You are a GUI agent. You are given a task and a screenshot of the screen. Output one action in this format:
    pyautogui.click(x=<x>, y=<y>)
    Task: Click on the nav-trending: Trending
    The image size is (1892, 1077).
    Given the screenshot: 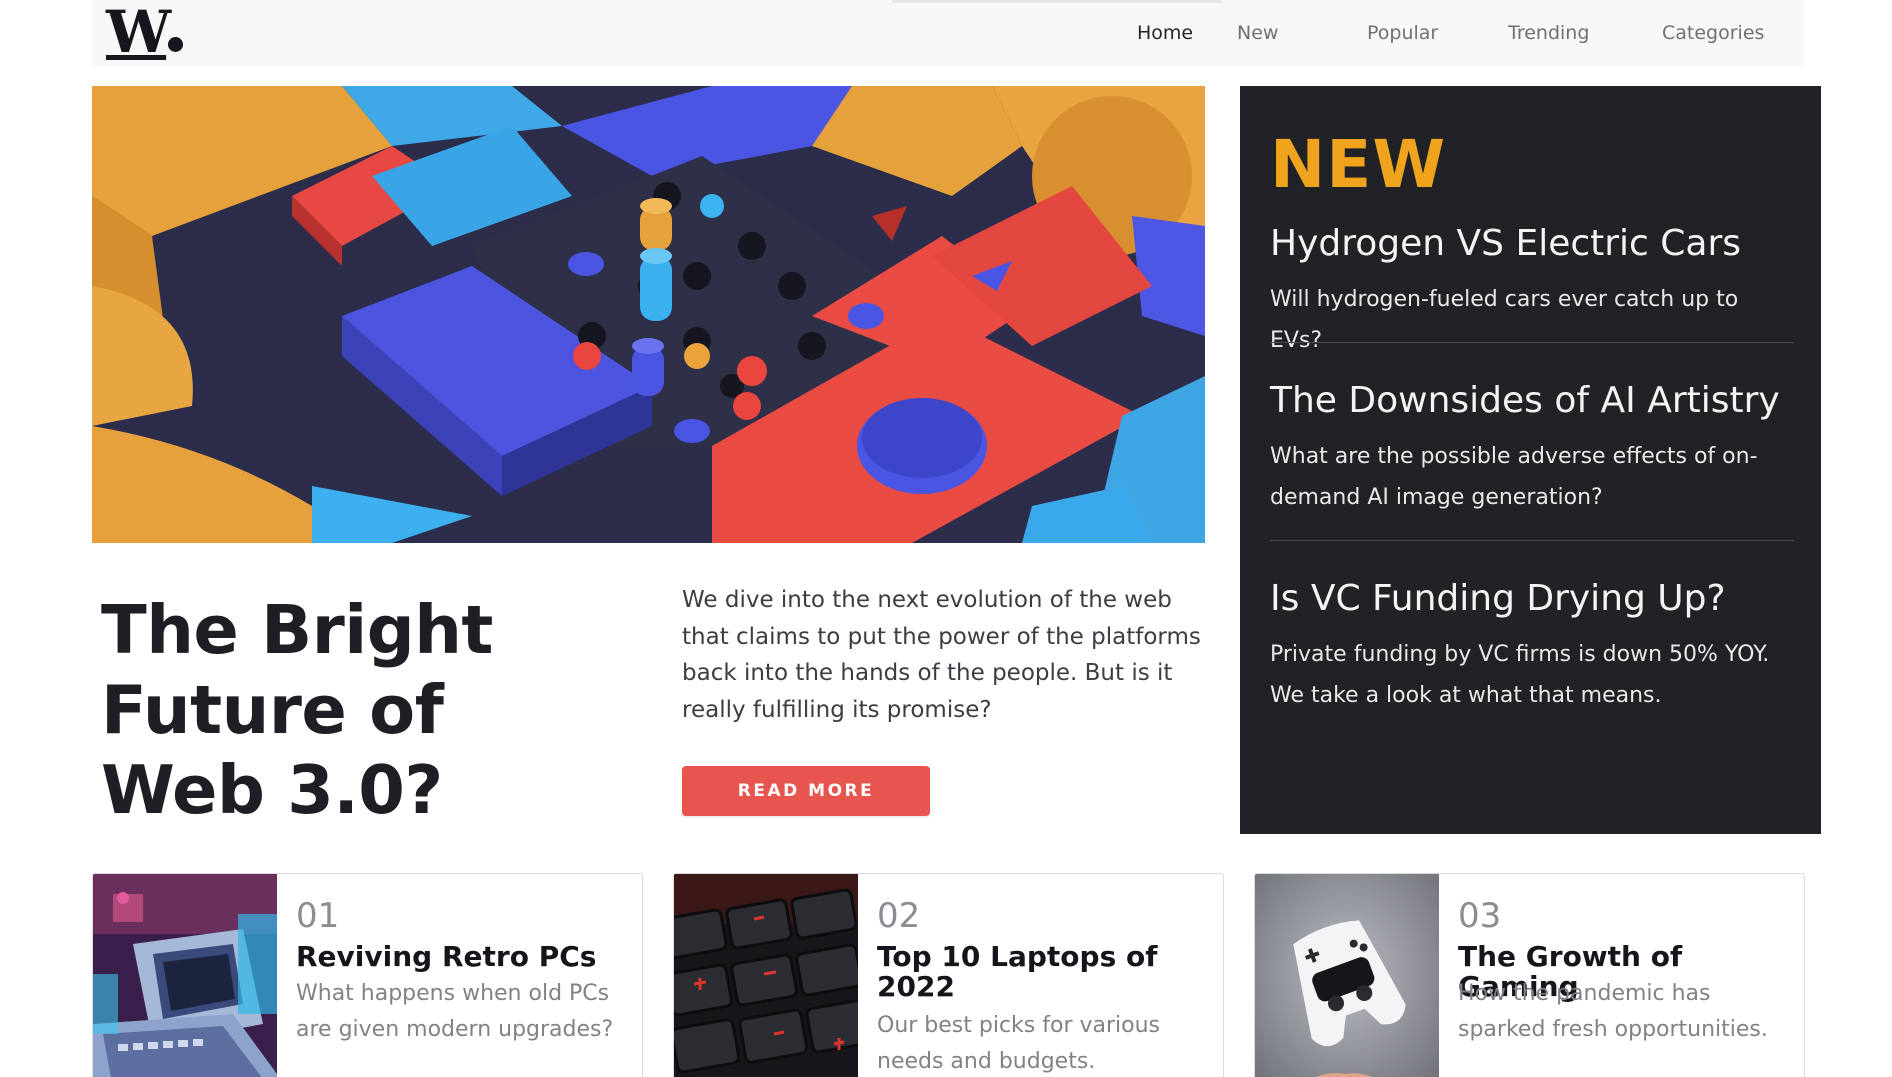 What is the action you would take?
    pyautogui.click(x=1548, y=33)
    